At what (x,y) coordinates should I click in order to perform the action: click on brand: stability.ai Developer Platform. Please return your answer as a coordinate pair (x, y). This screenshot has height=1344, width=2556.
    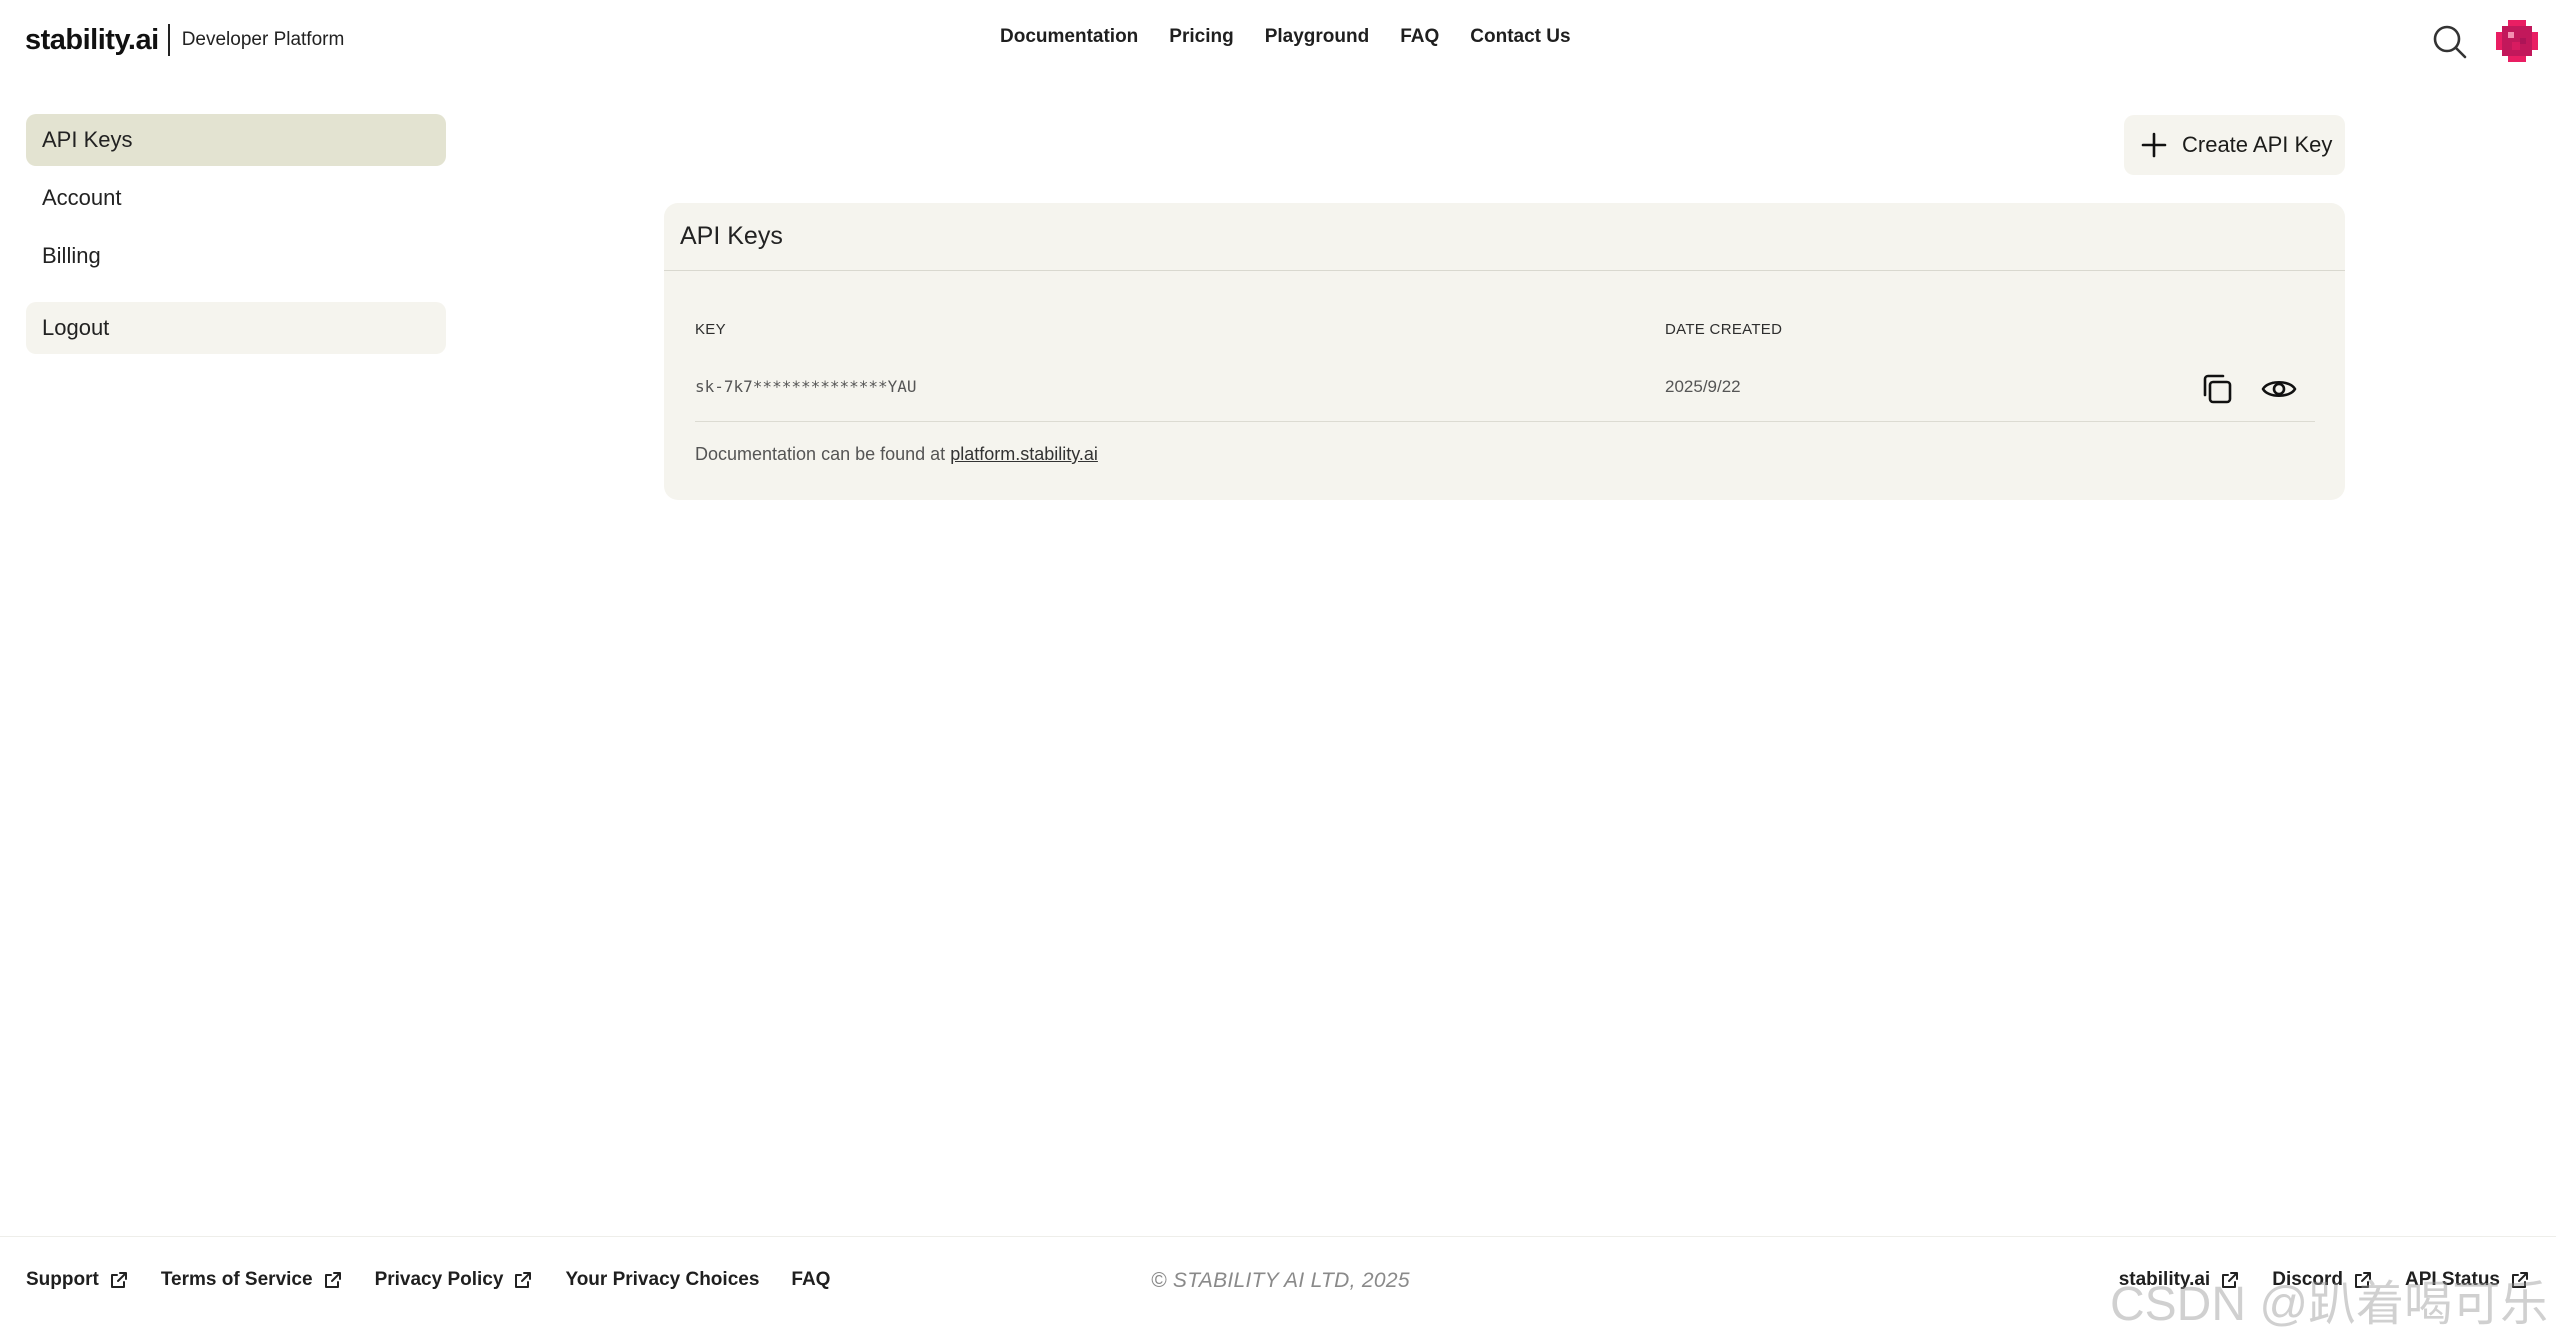
    Looking at the image, I should click on (184, 40).